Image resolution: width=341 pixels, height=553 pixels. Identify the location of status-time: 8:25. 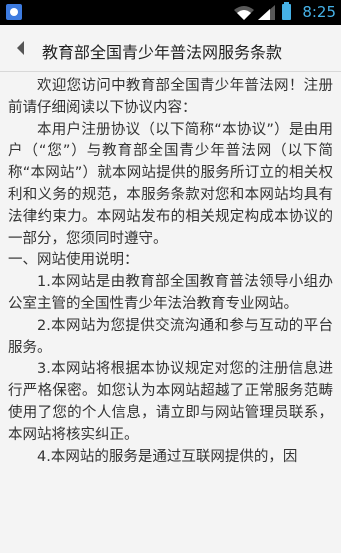
(319, 12).